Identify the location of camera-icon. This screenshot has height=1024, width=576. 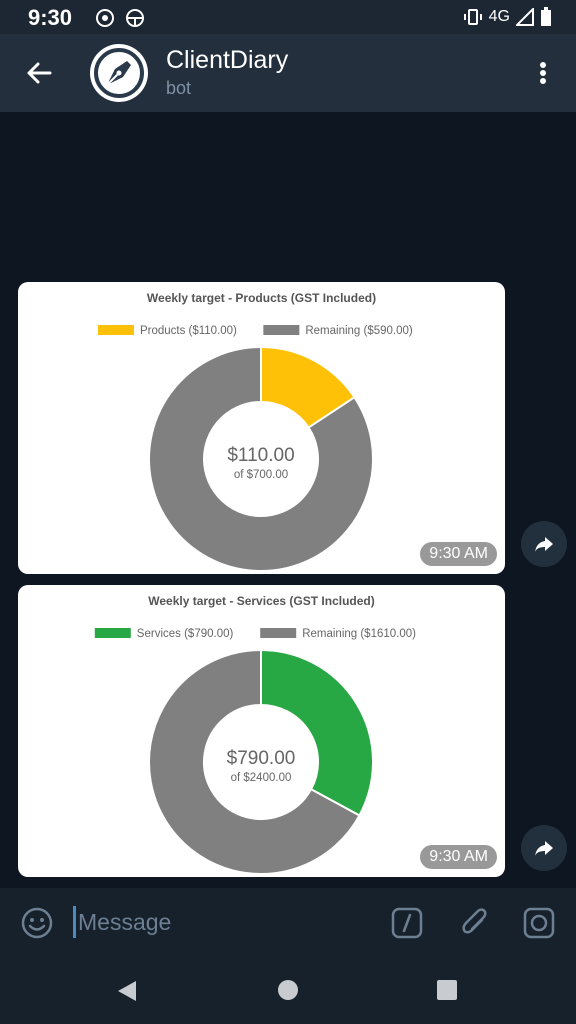
(539, 923).